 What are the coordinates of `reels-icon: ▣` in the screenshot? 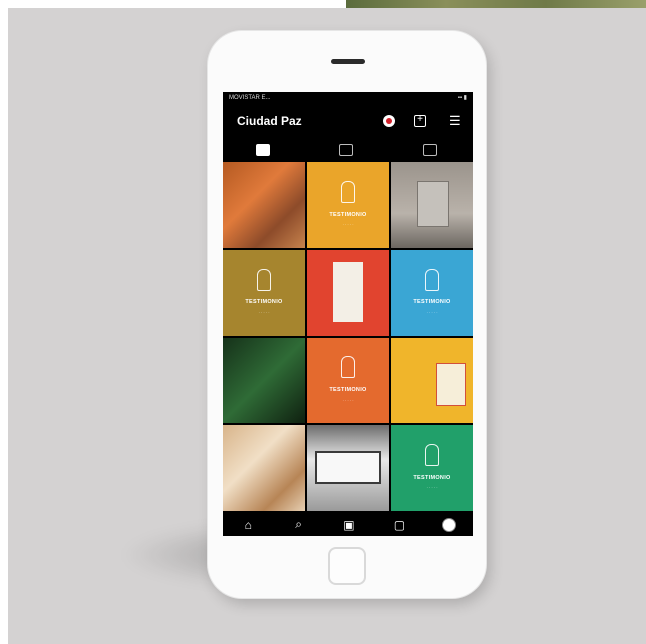 It's located at (349, 525).